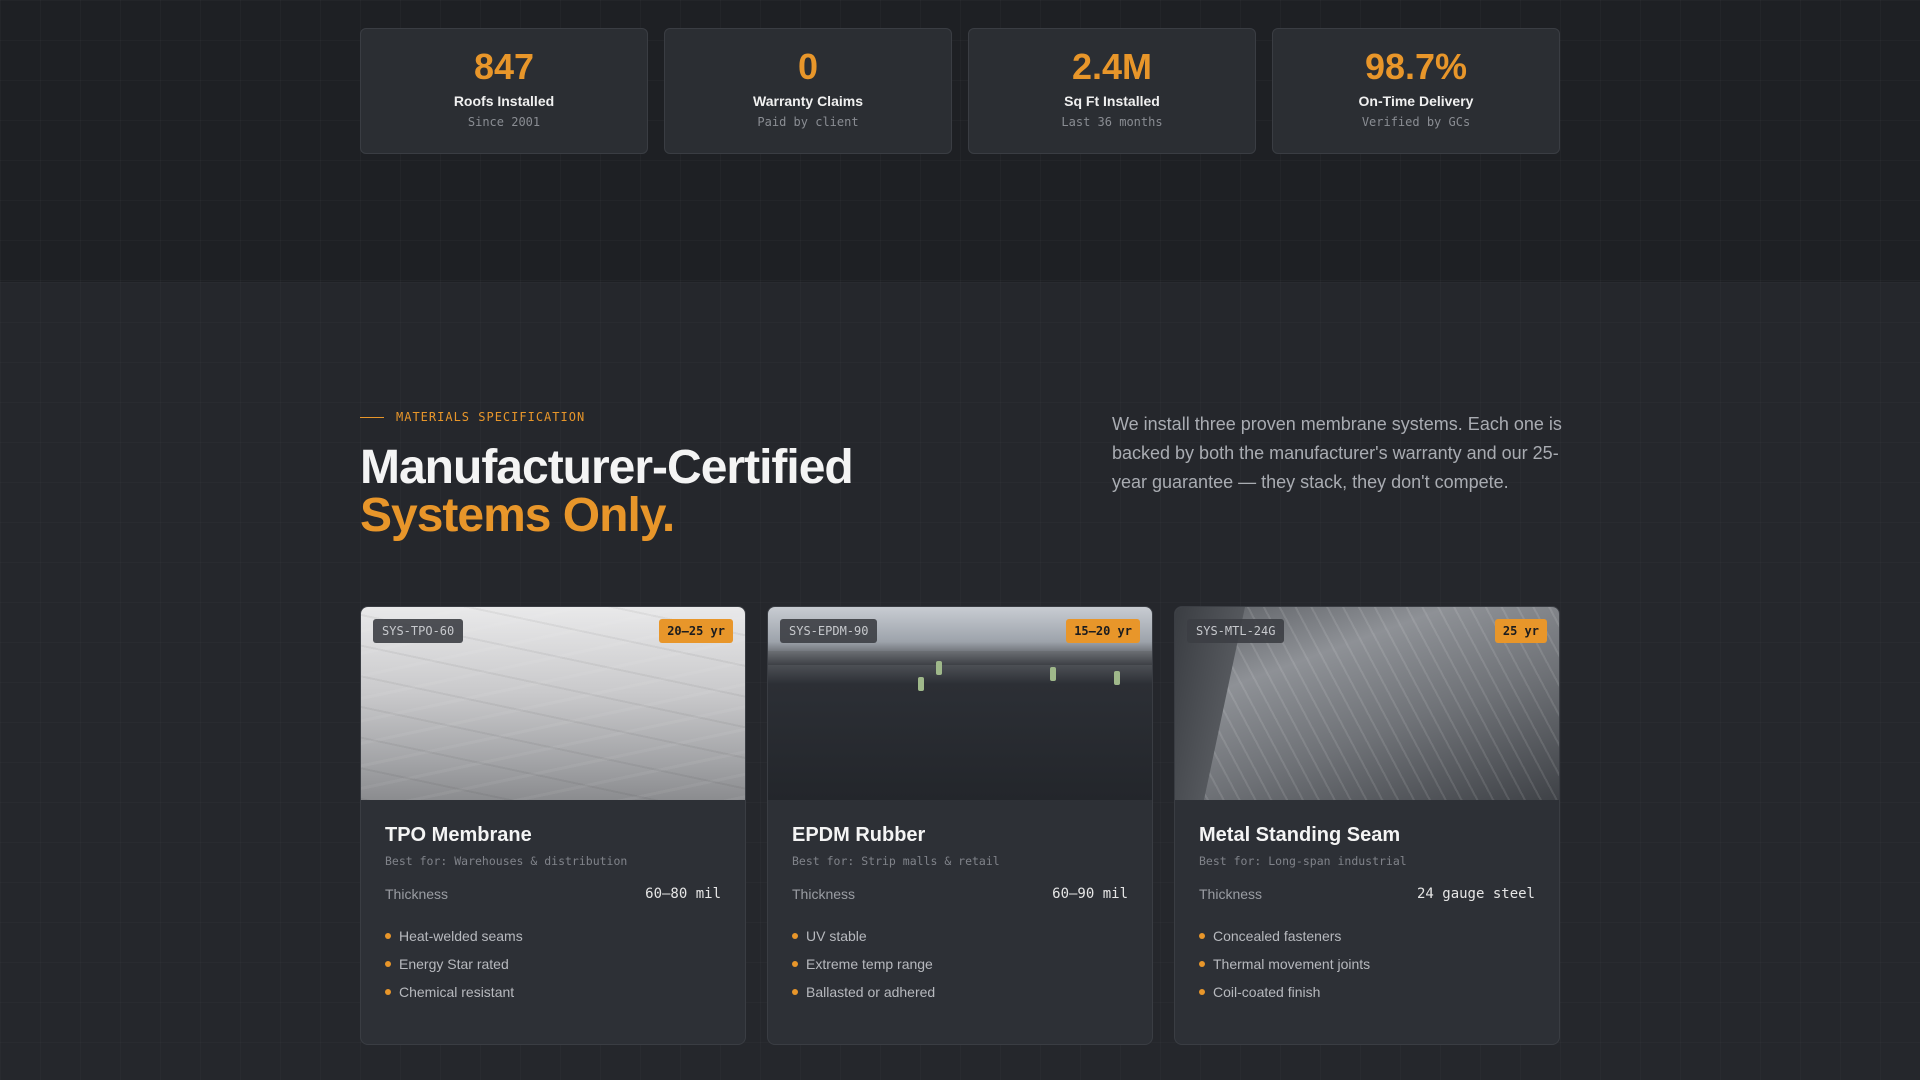 The width and height of the screenshot is (1920, 1080). I want to click on stat-value: 847, so click(504, 66).